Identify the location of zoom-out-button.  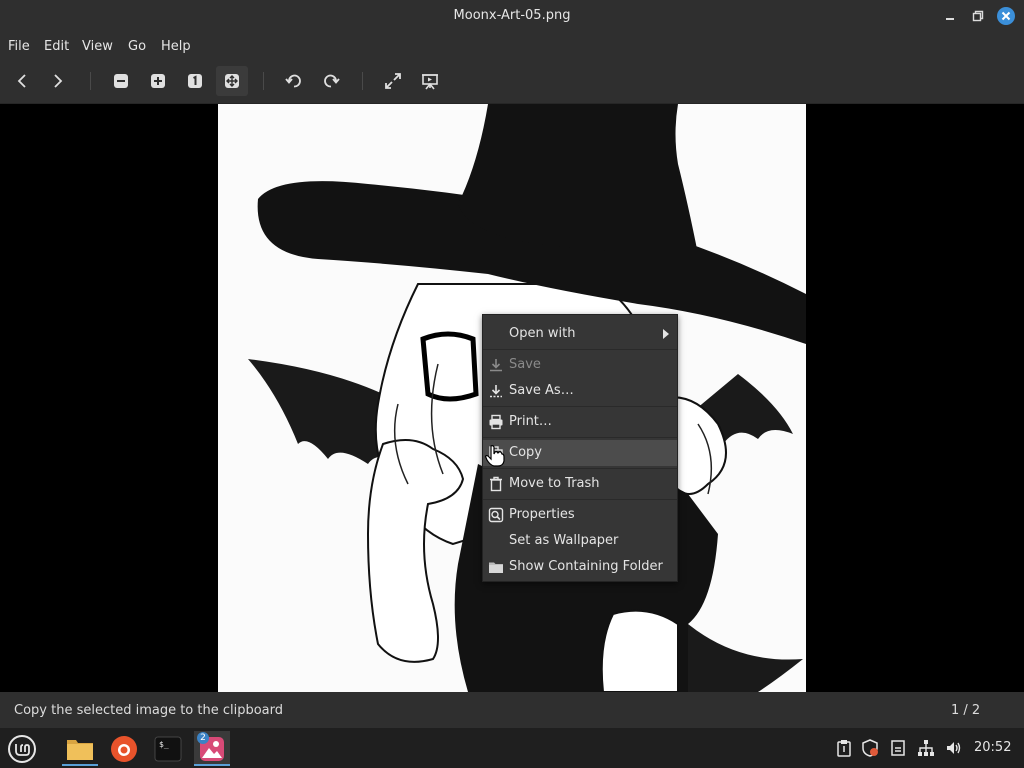
(121, 81).